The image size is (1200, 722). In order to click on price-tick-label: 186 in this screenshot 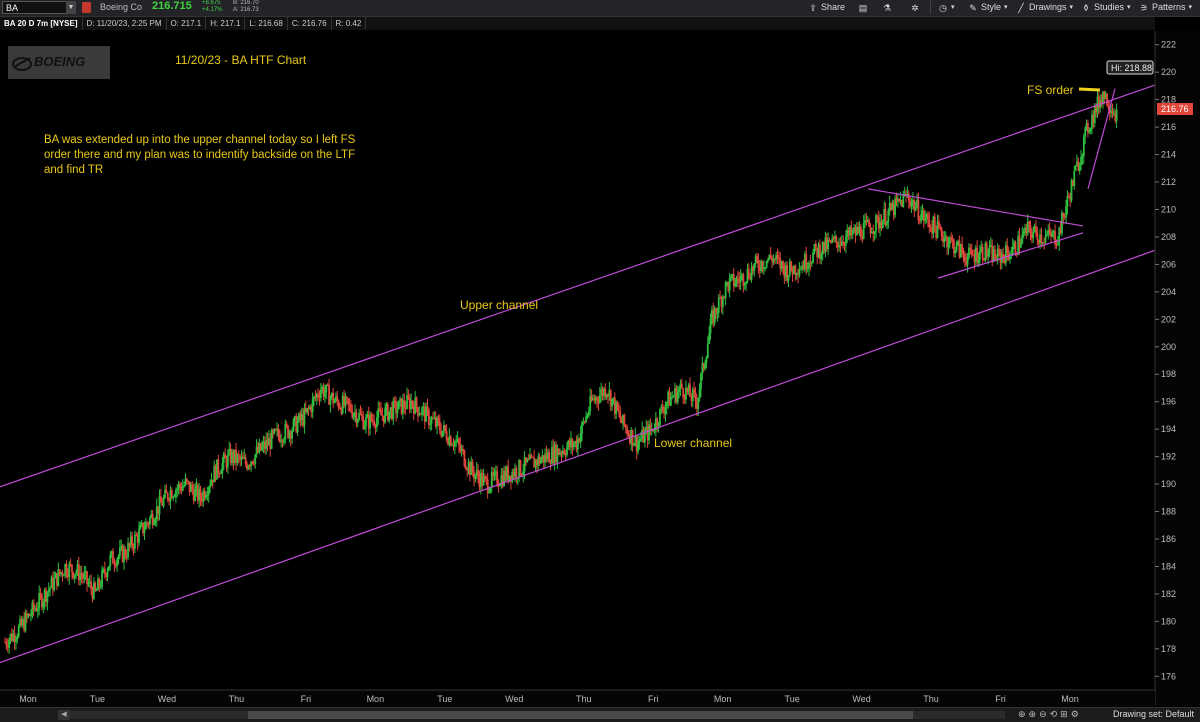, I will do `click(1168, 539)`.